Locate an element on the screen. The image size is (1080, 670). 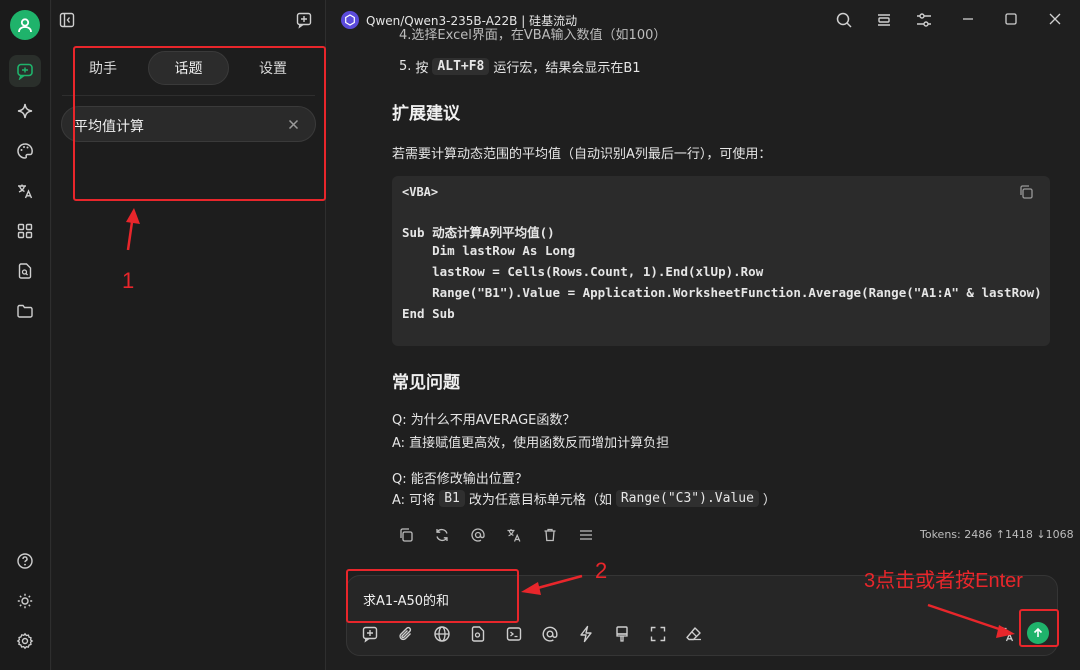
expand-icon is located at coordinates (658, 634).